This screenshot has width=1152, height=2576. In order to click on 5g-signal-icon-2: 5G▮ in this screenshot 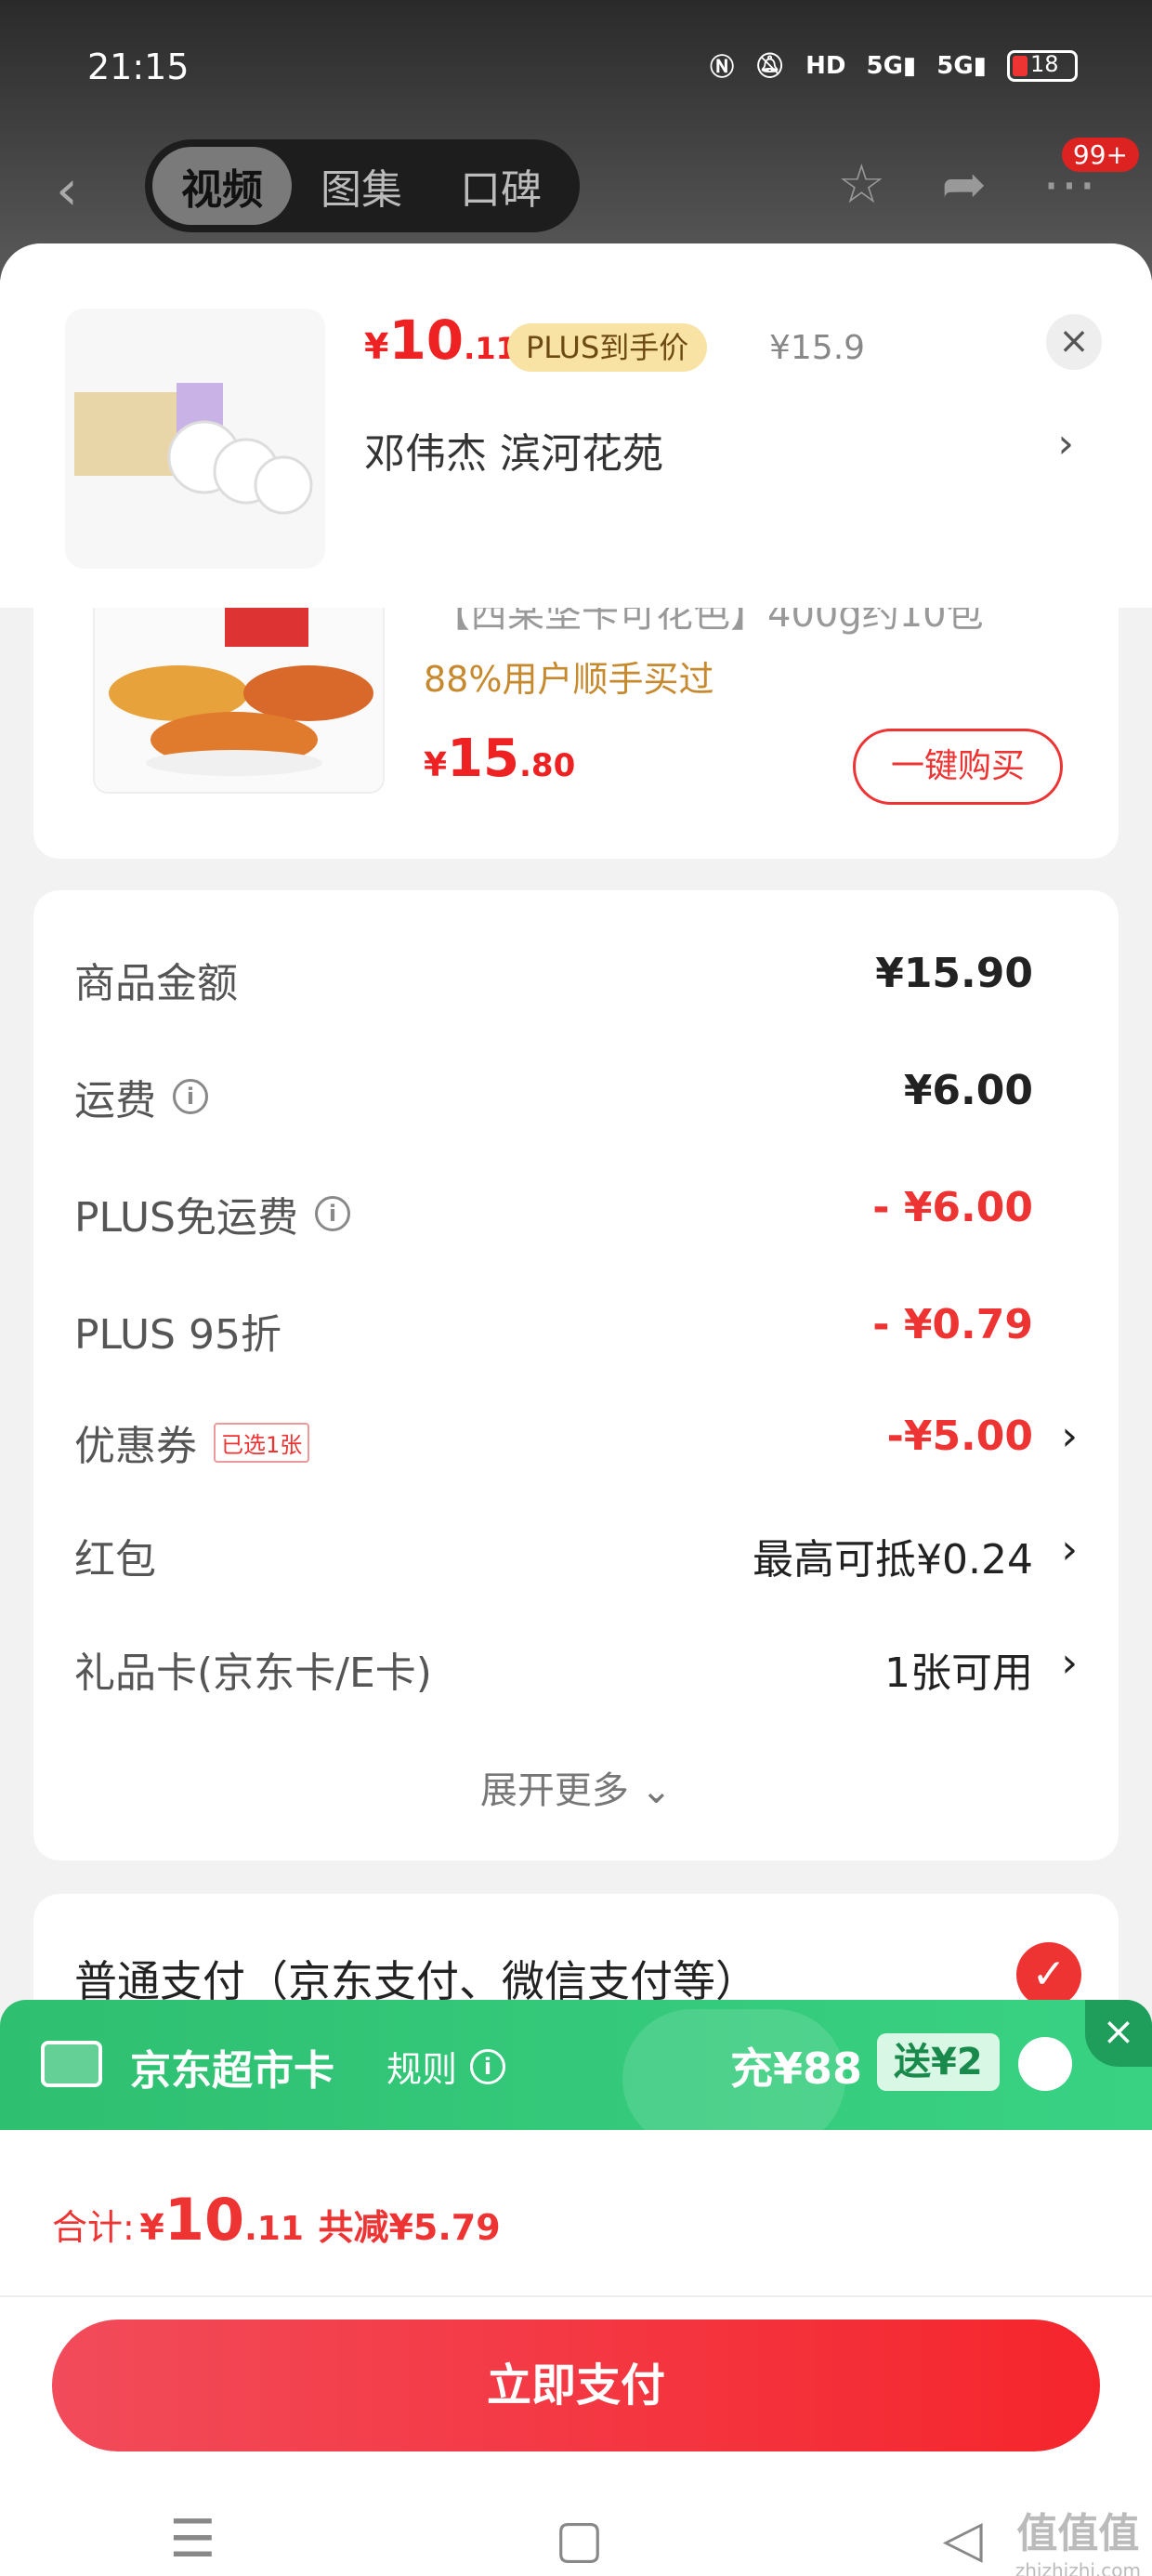, I will do `click(961, 65)`.